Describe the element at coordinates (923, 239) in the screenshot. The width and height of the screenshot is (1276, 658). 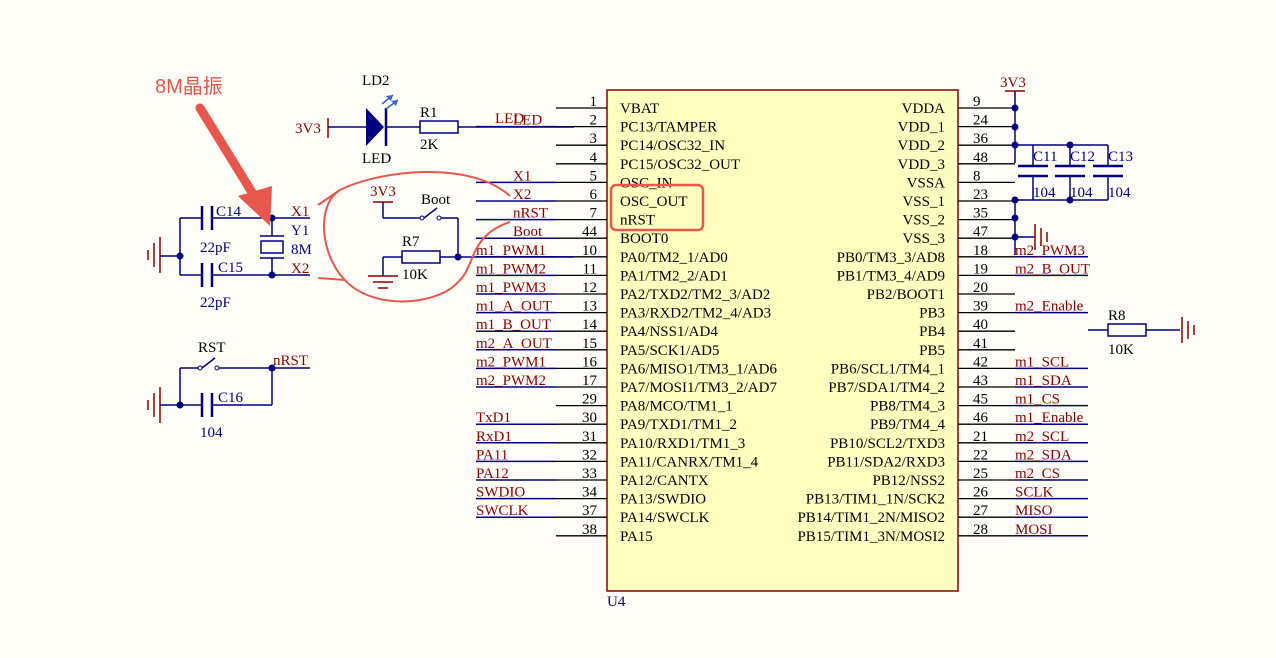
I see `pin-name-vss-3: VSS_3` at that location.